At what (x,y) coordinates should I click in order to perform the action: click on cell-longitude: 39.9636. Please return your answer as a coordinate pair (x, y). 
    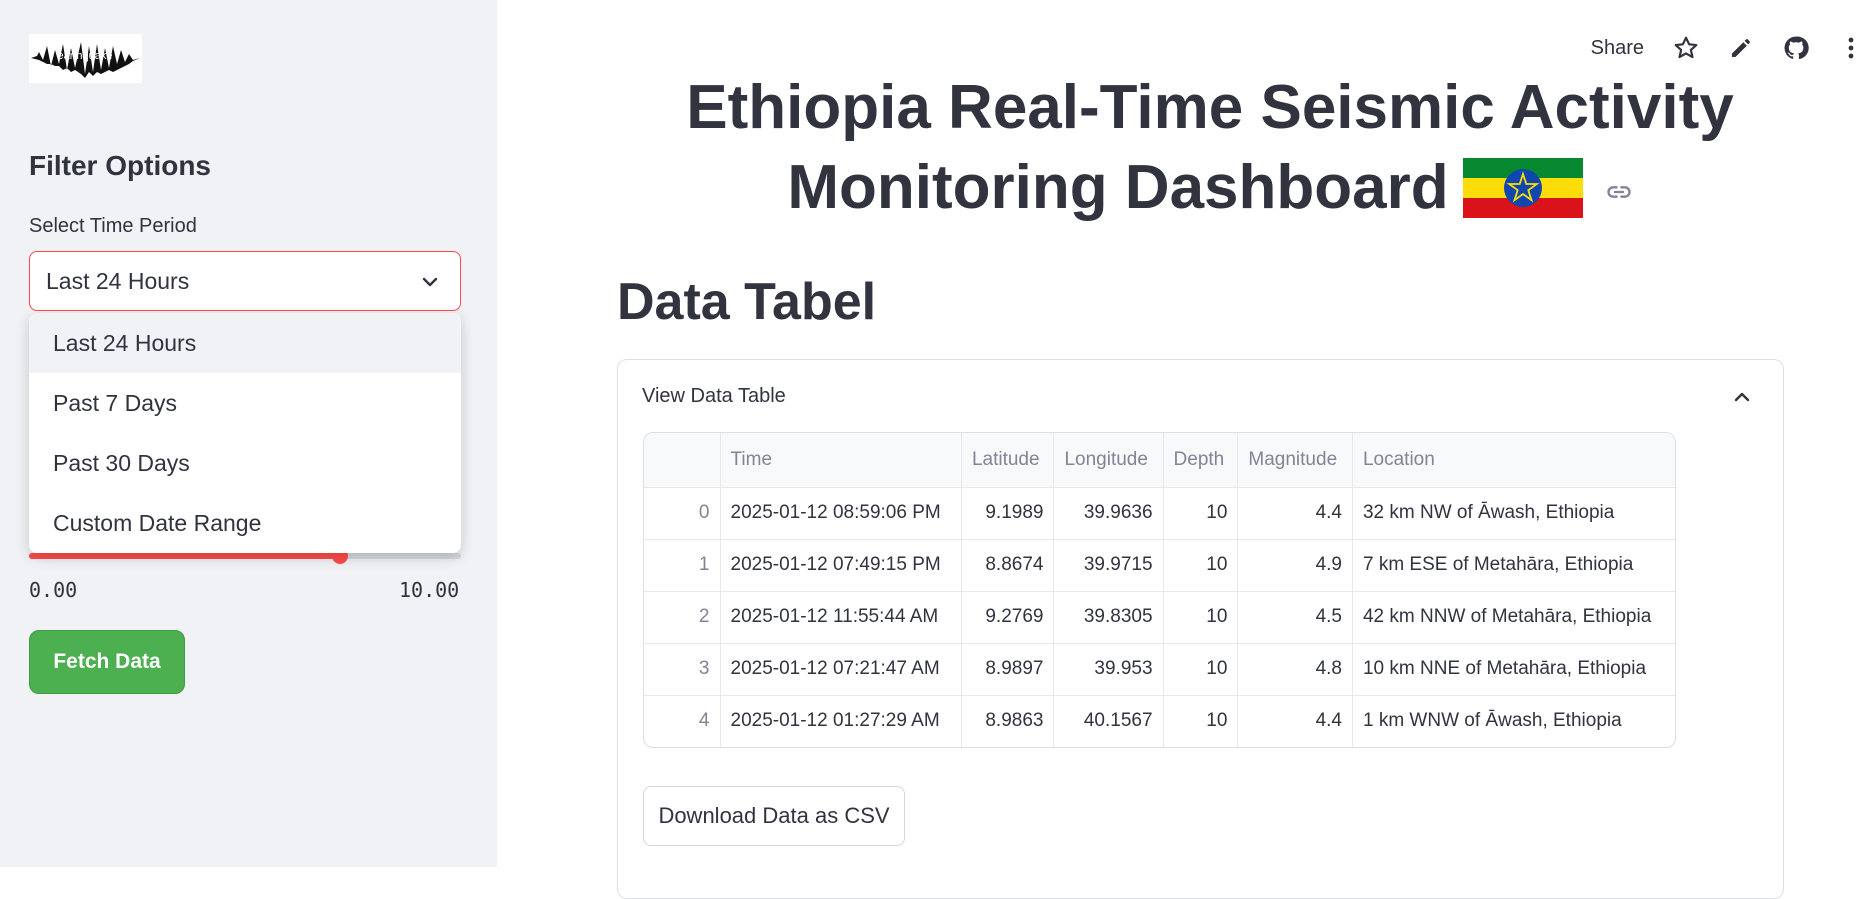
    Looking at the image, I should click on (1108, 513).